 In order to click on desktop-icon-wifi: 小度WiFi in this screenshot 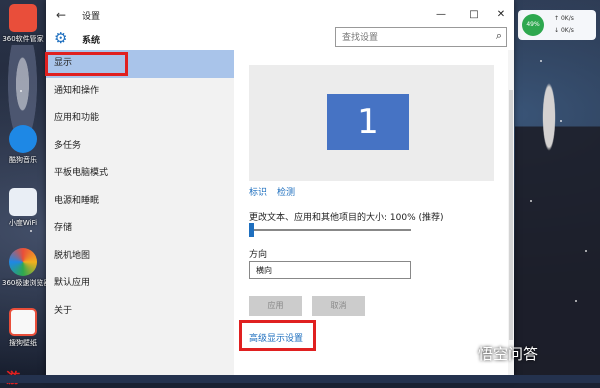, I will do `click(23, 208)`.